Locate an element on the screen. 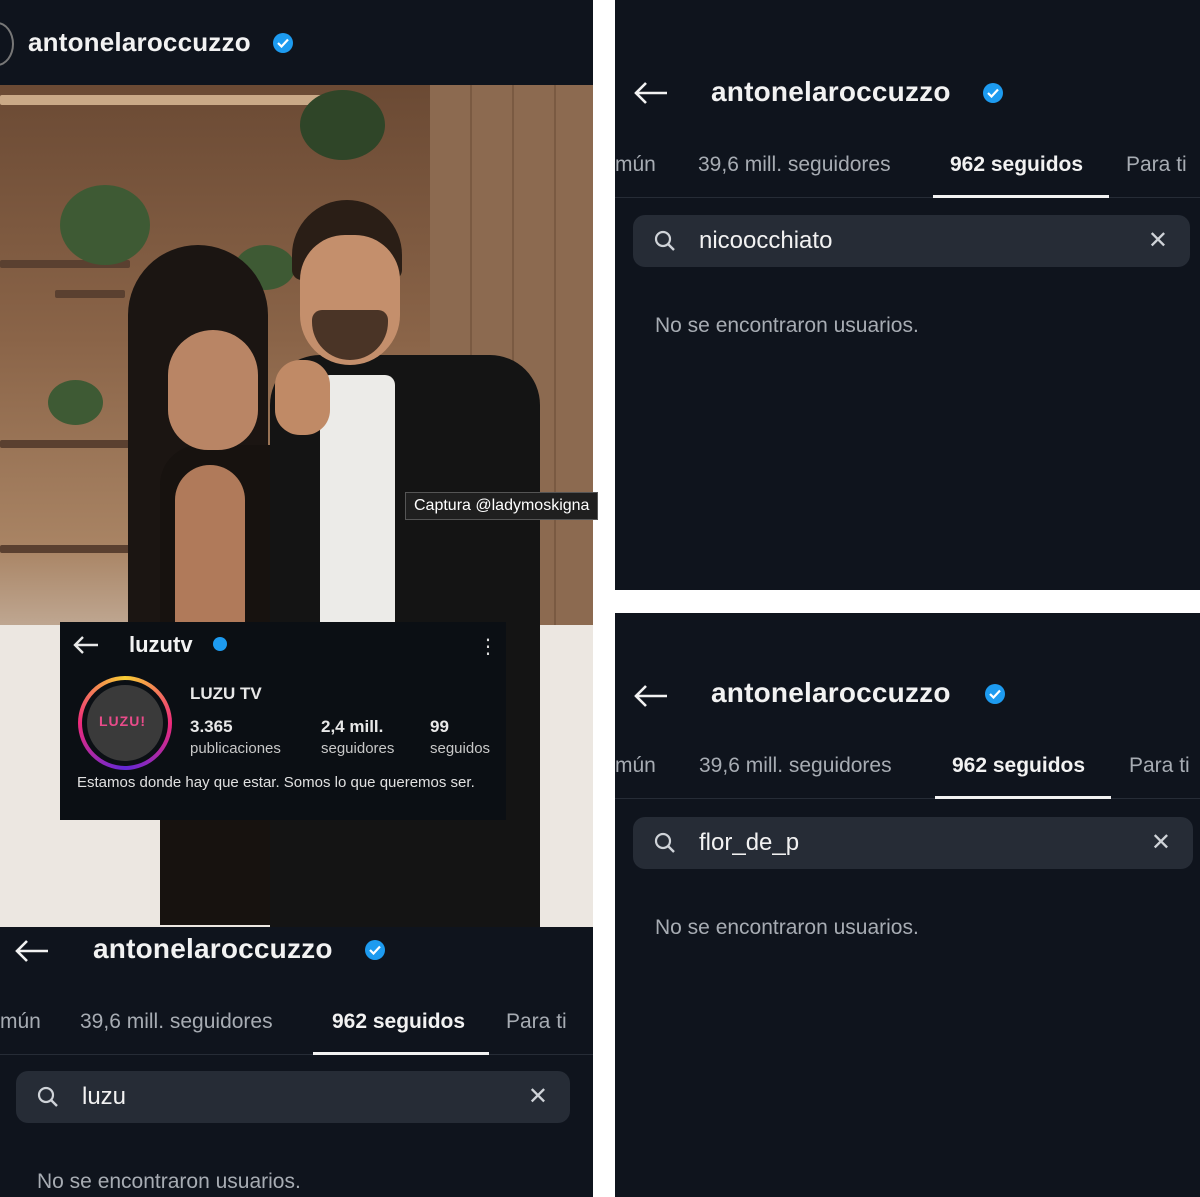 The width and height of the screenshot is (1200, 1197). man-tshirt is located at coordinates (357, 505).